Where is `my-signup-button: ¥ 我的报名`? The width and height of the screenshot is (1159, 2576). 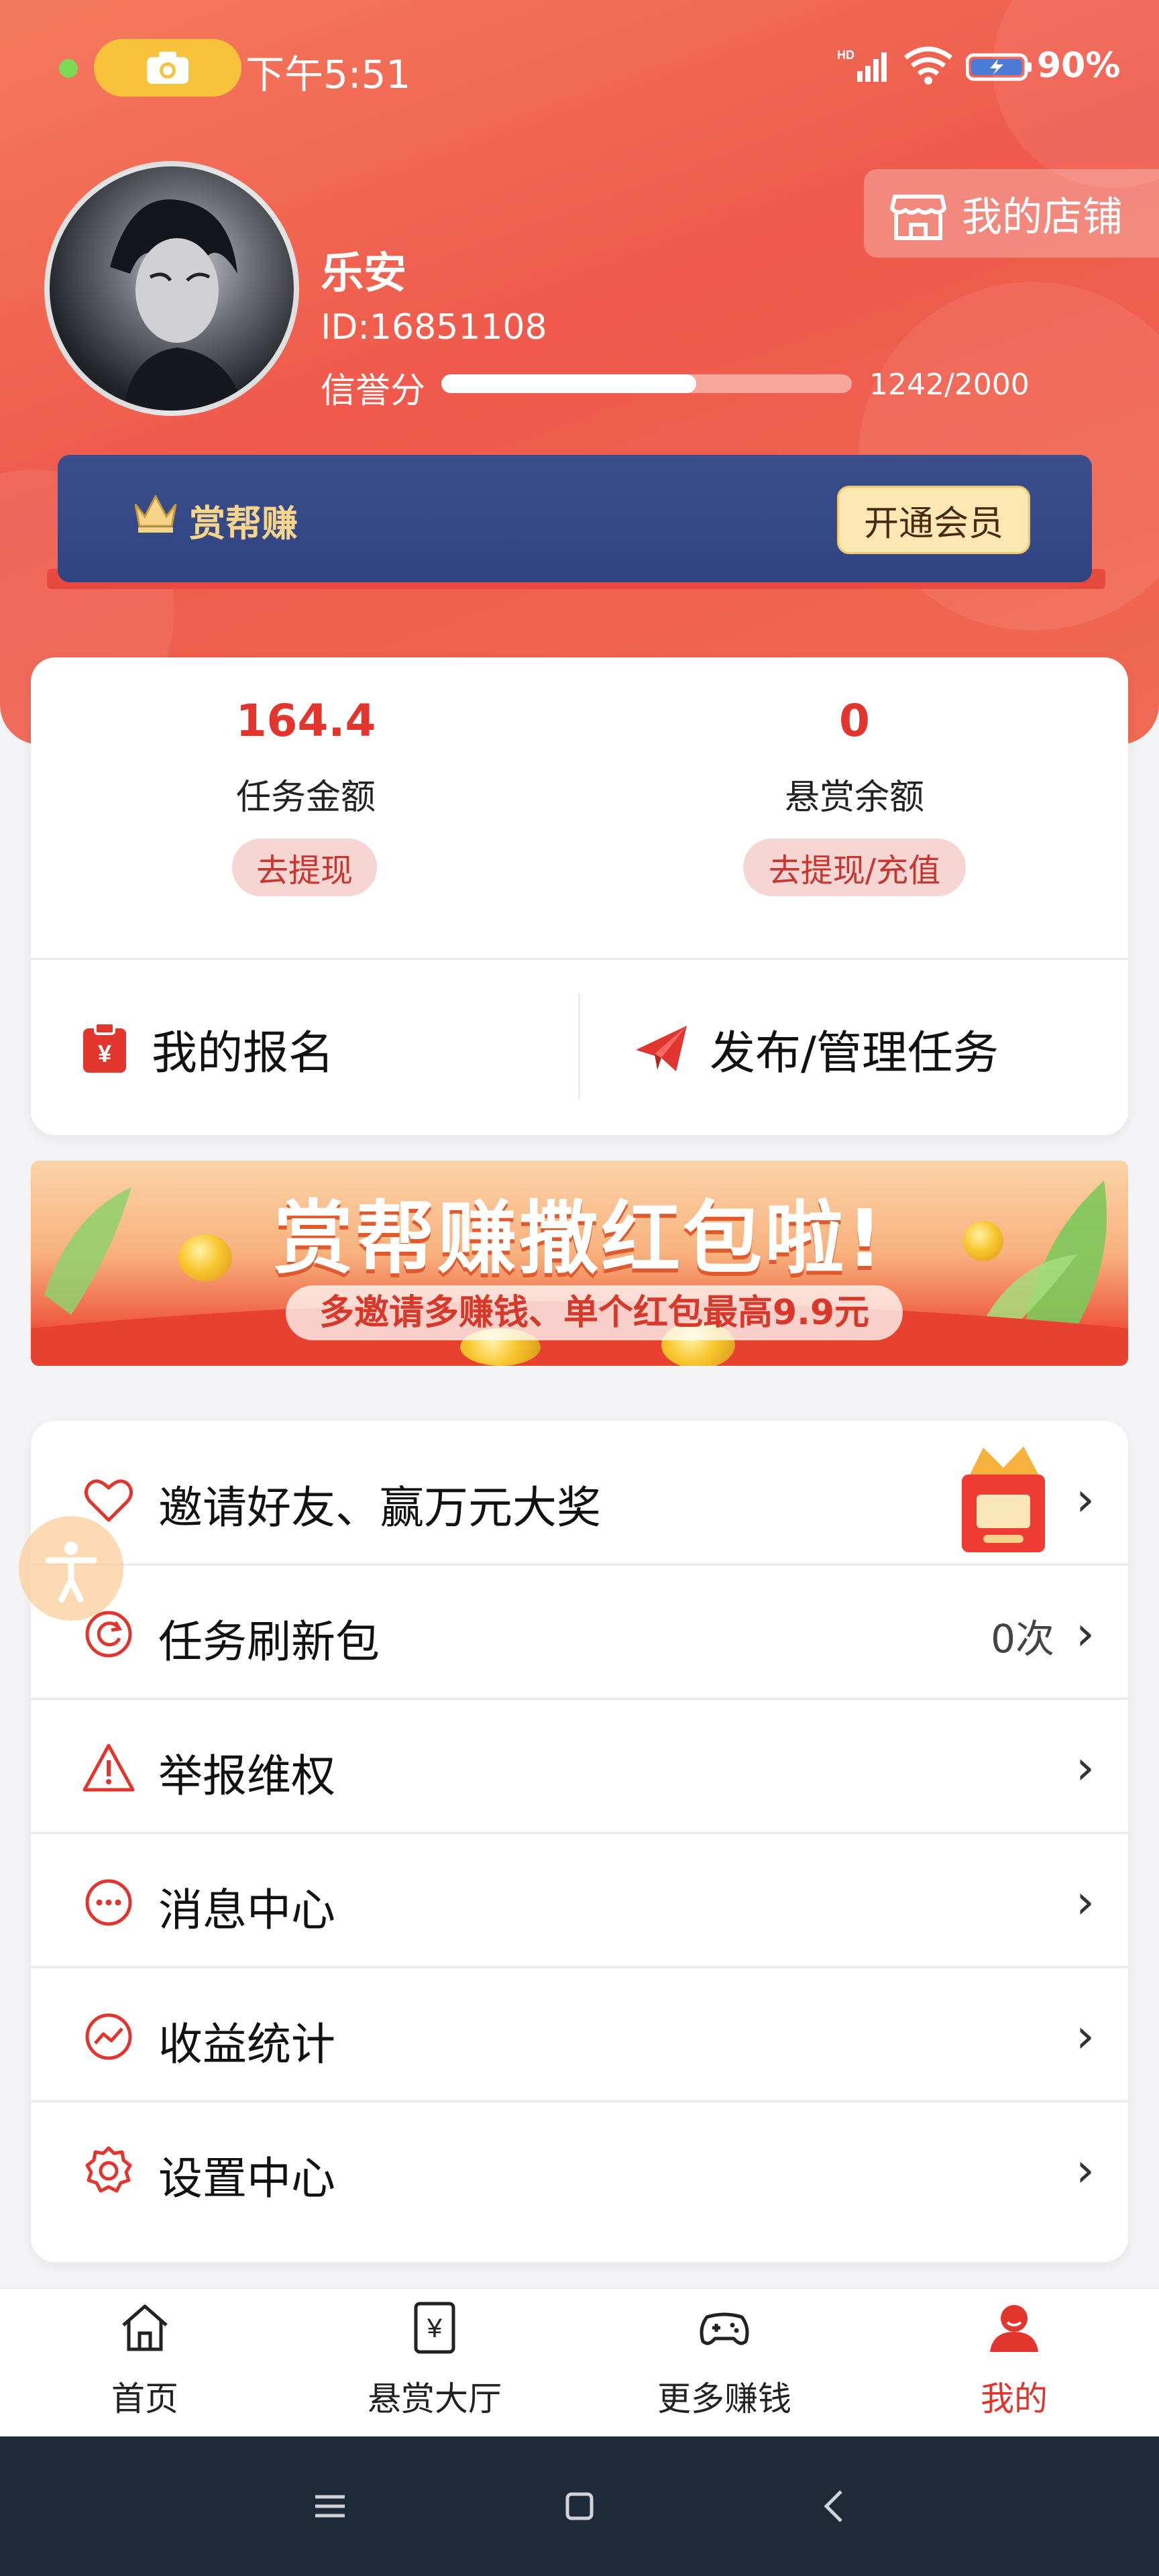 my-signup-button: ¥ 我的报名 is located at coordinates (315, 1048).